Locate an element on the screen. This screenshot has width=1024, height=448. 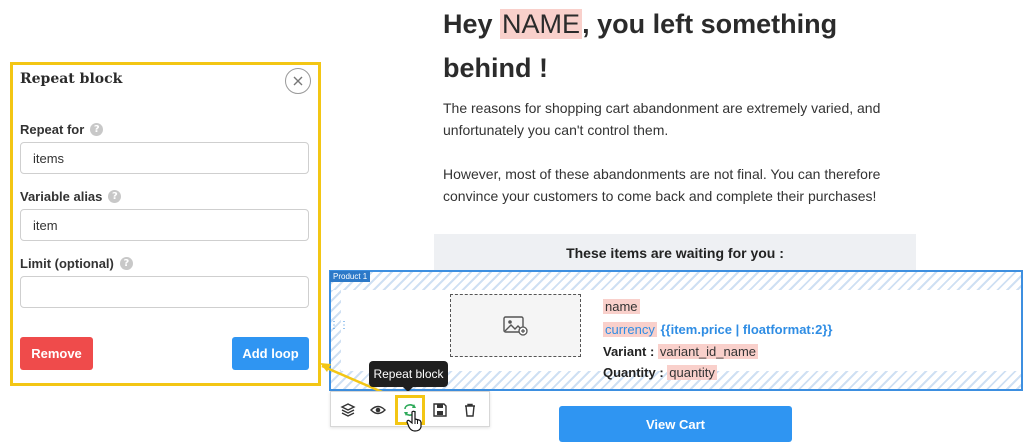
product-price-line: currency {{item.price | floatformat:2}} is located at coordinates (717, 330).